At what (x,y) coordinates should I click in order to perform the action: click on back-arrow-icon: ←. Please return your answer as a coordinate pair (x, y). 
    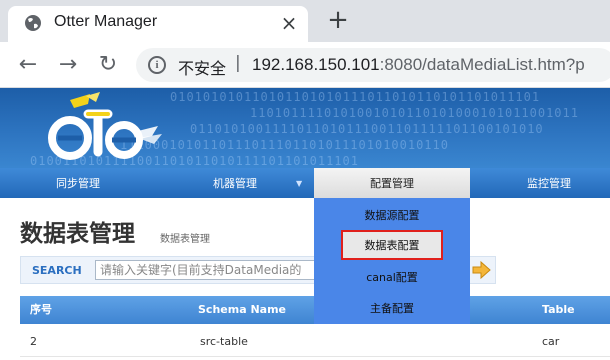
    Looking at the image, I should click on (28, 65).